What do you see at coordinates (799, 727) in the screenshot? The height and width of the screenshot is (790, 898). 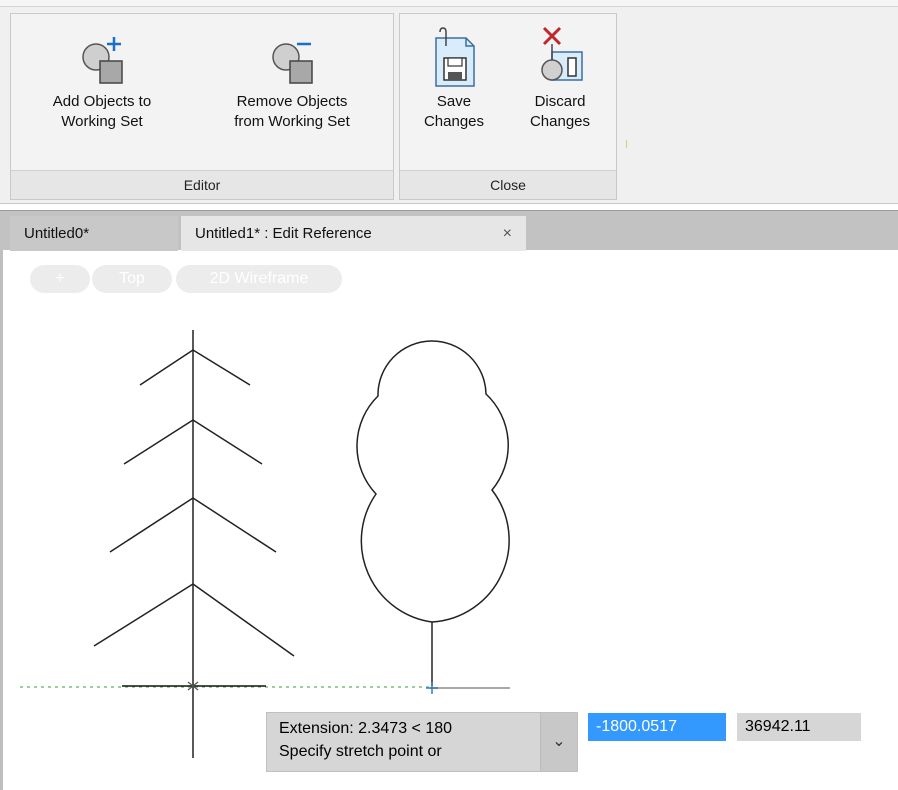 I see `angle-input-field: 36942.11` at bounding box center [799, 727].